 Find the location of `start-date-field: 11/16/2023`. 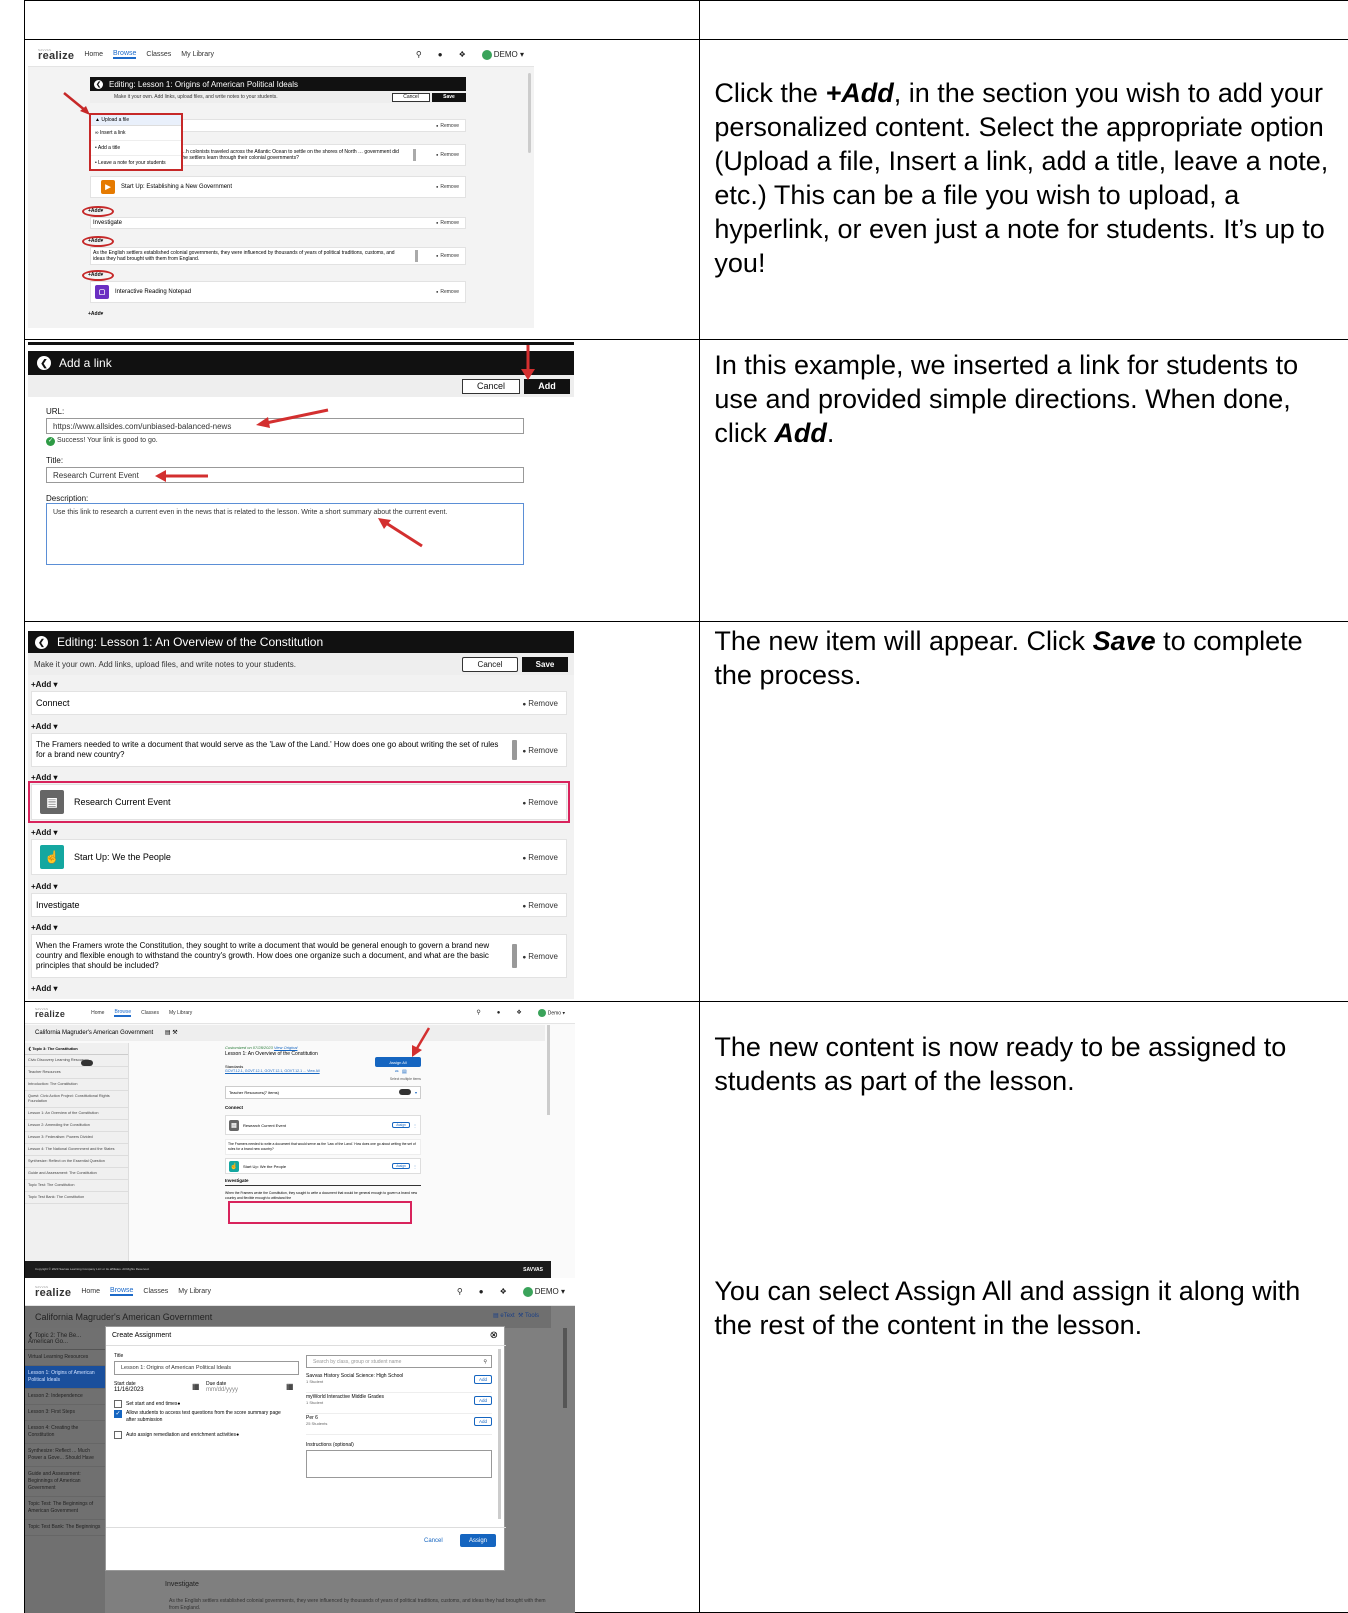

start-date-field: 11/16/2023 is located at coordinates (129, 1390).